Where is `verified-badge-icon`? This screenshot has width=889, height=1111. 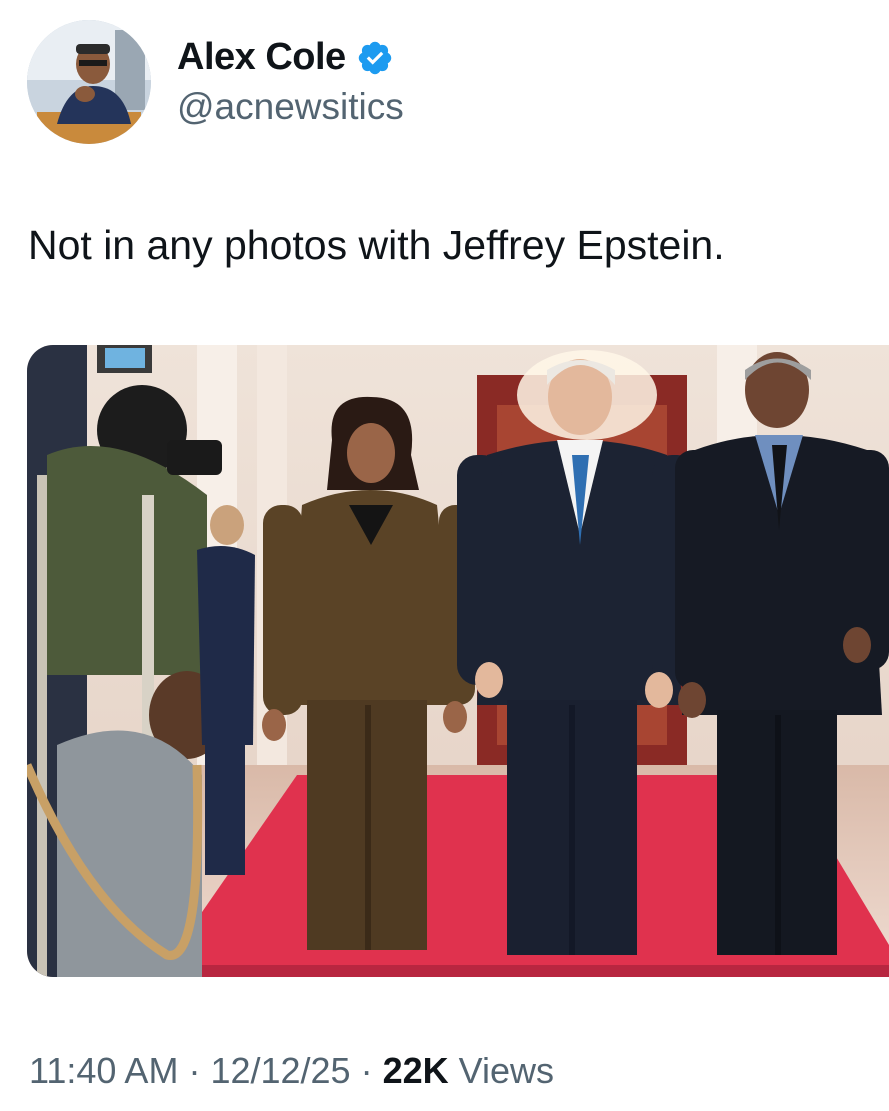 verified-badge-icon is located at coordinates (374, 57).